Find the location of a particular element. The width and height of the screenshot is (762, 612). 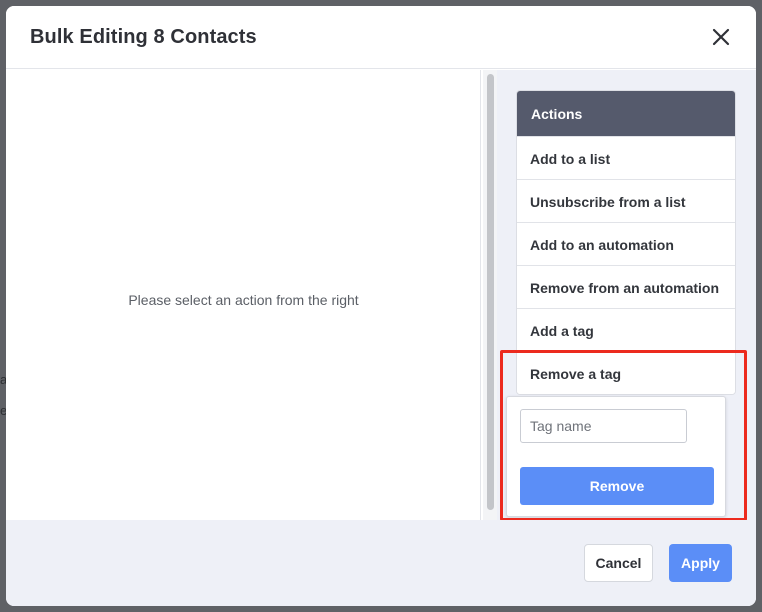

tag-name-input is located at coordinates (603, 426).